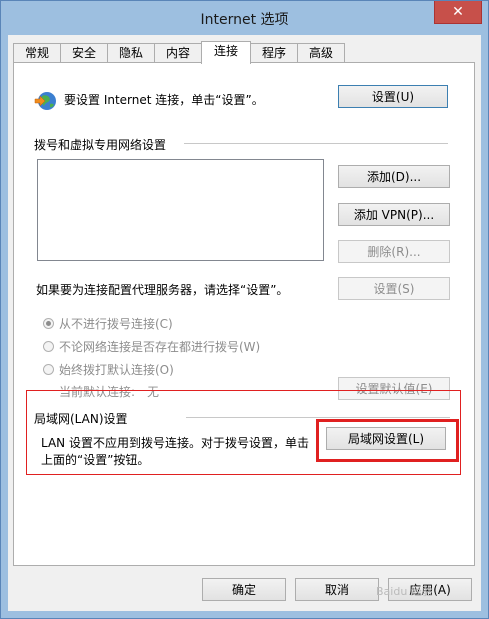 The height and width of the screenshot is (619, 489). What do you see at coordinates (394, 288) in the screenshot?
I see `dialup-settings-button: 设置(S)` at bounding box center [394, 288].